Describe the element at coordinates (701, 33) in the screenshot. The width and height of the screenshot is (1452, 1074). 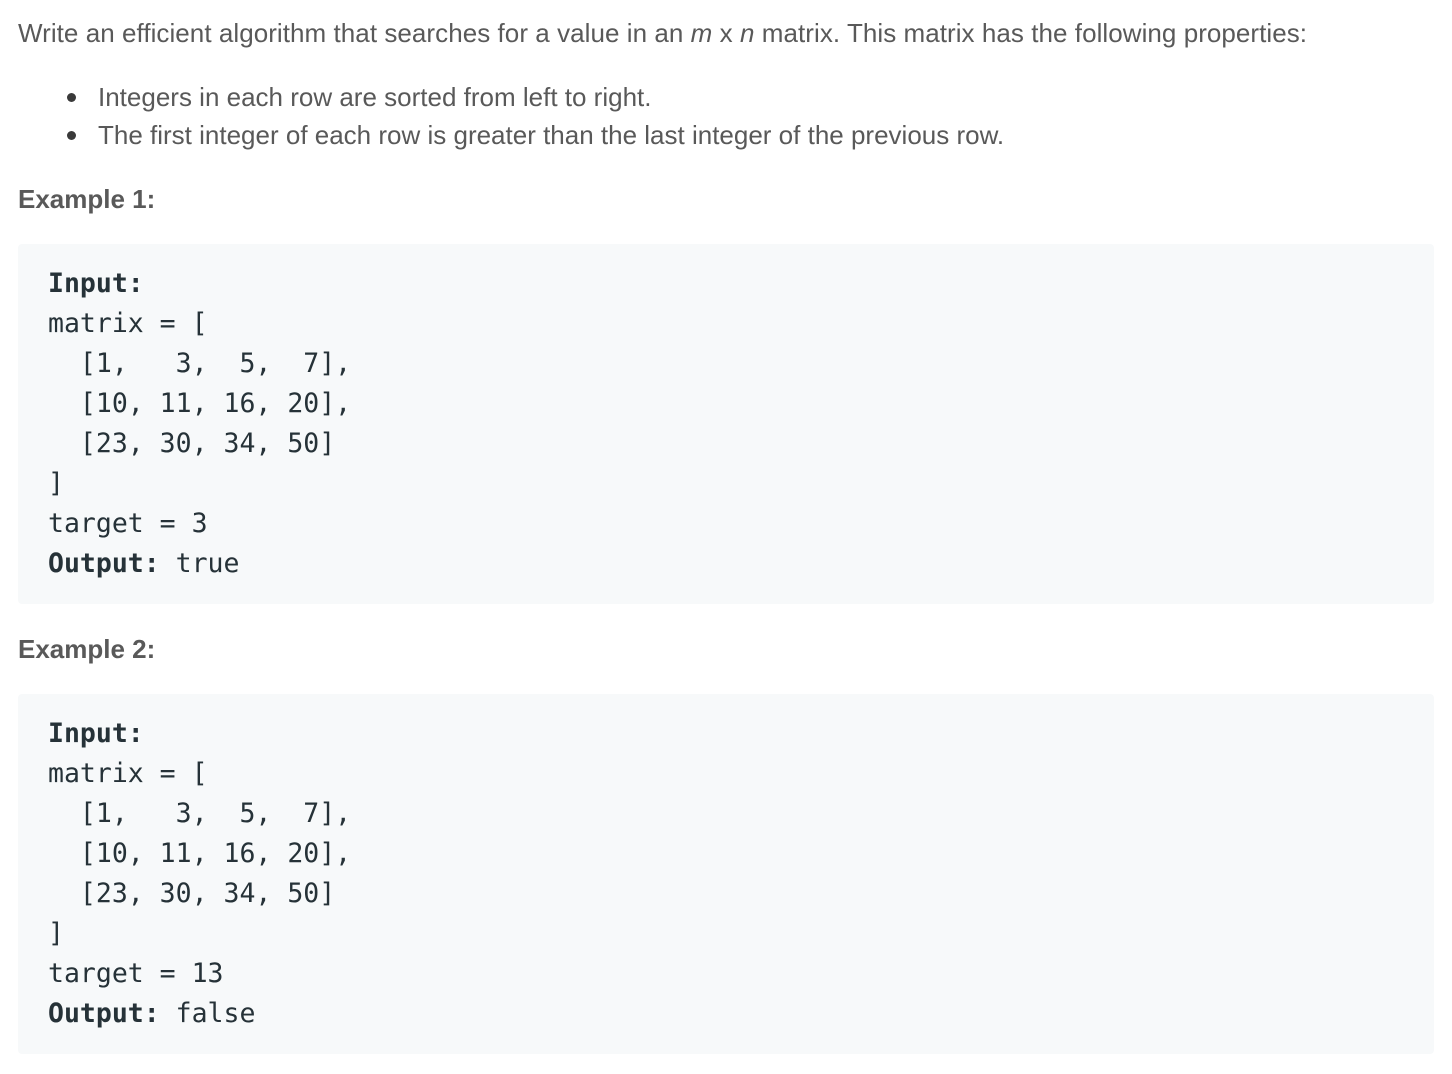
I see `statement-var-m: m` at that location.